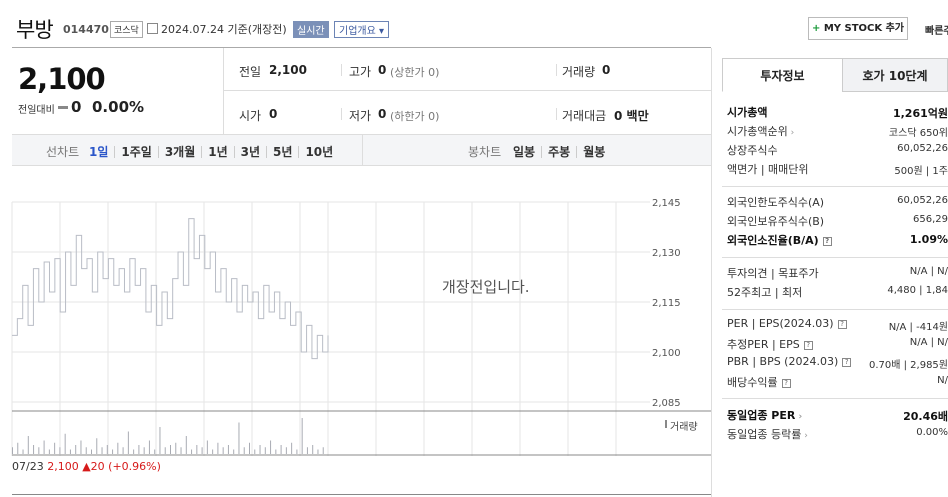  I want to click on volume-value: 0, so click(606, 70).